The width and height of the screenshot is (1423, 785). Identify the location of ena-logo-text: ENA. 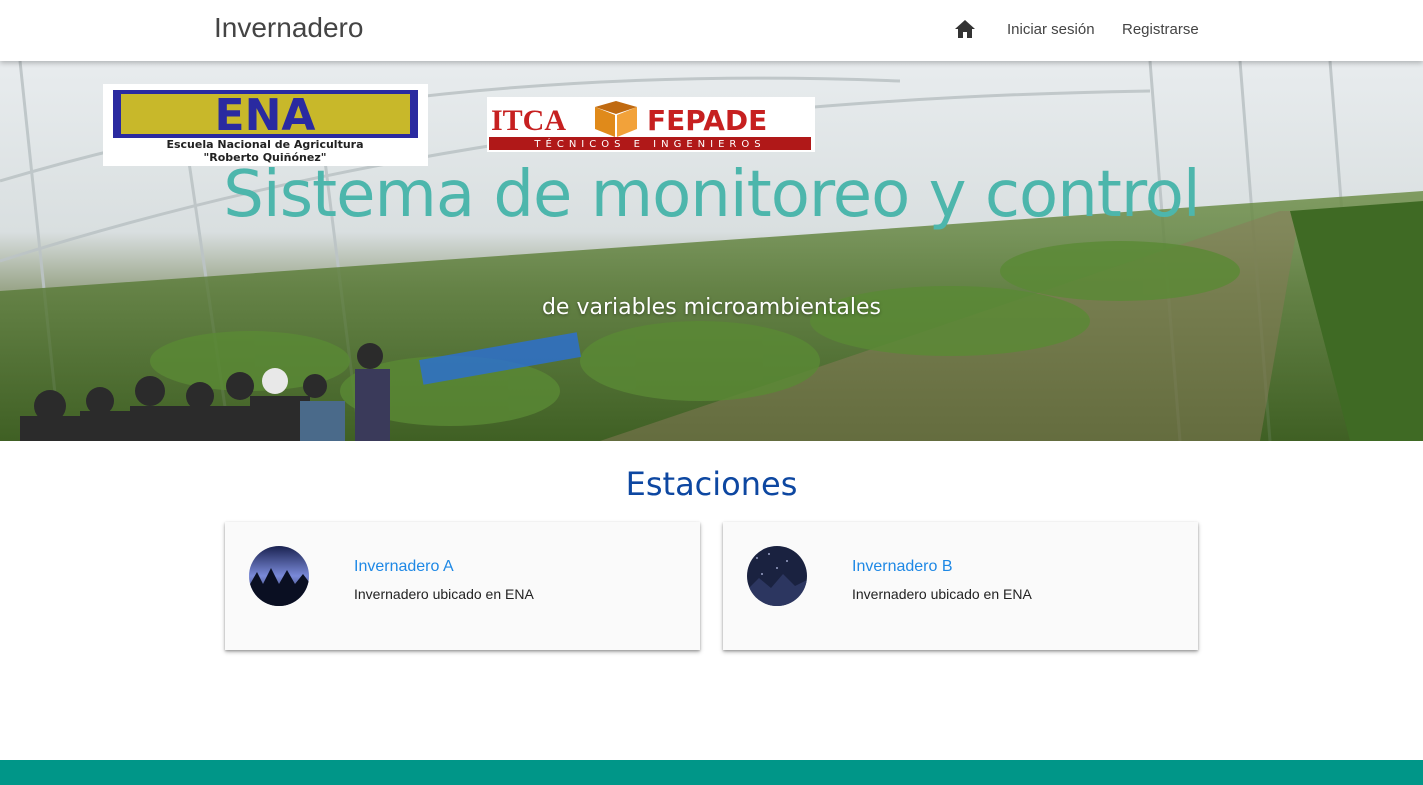
(265, 115).